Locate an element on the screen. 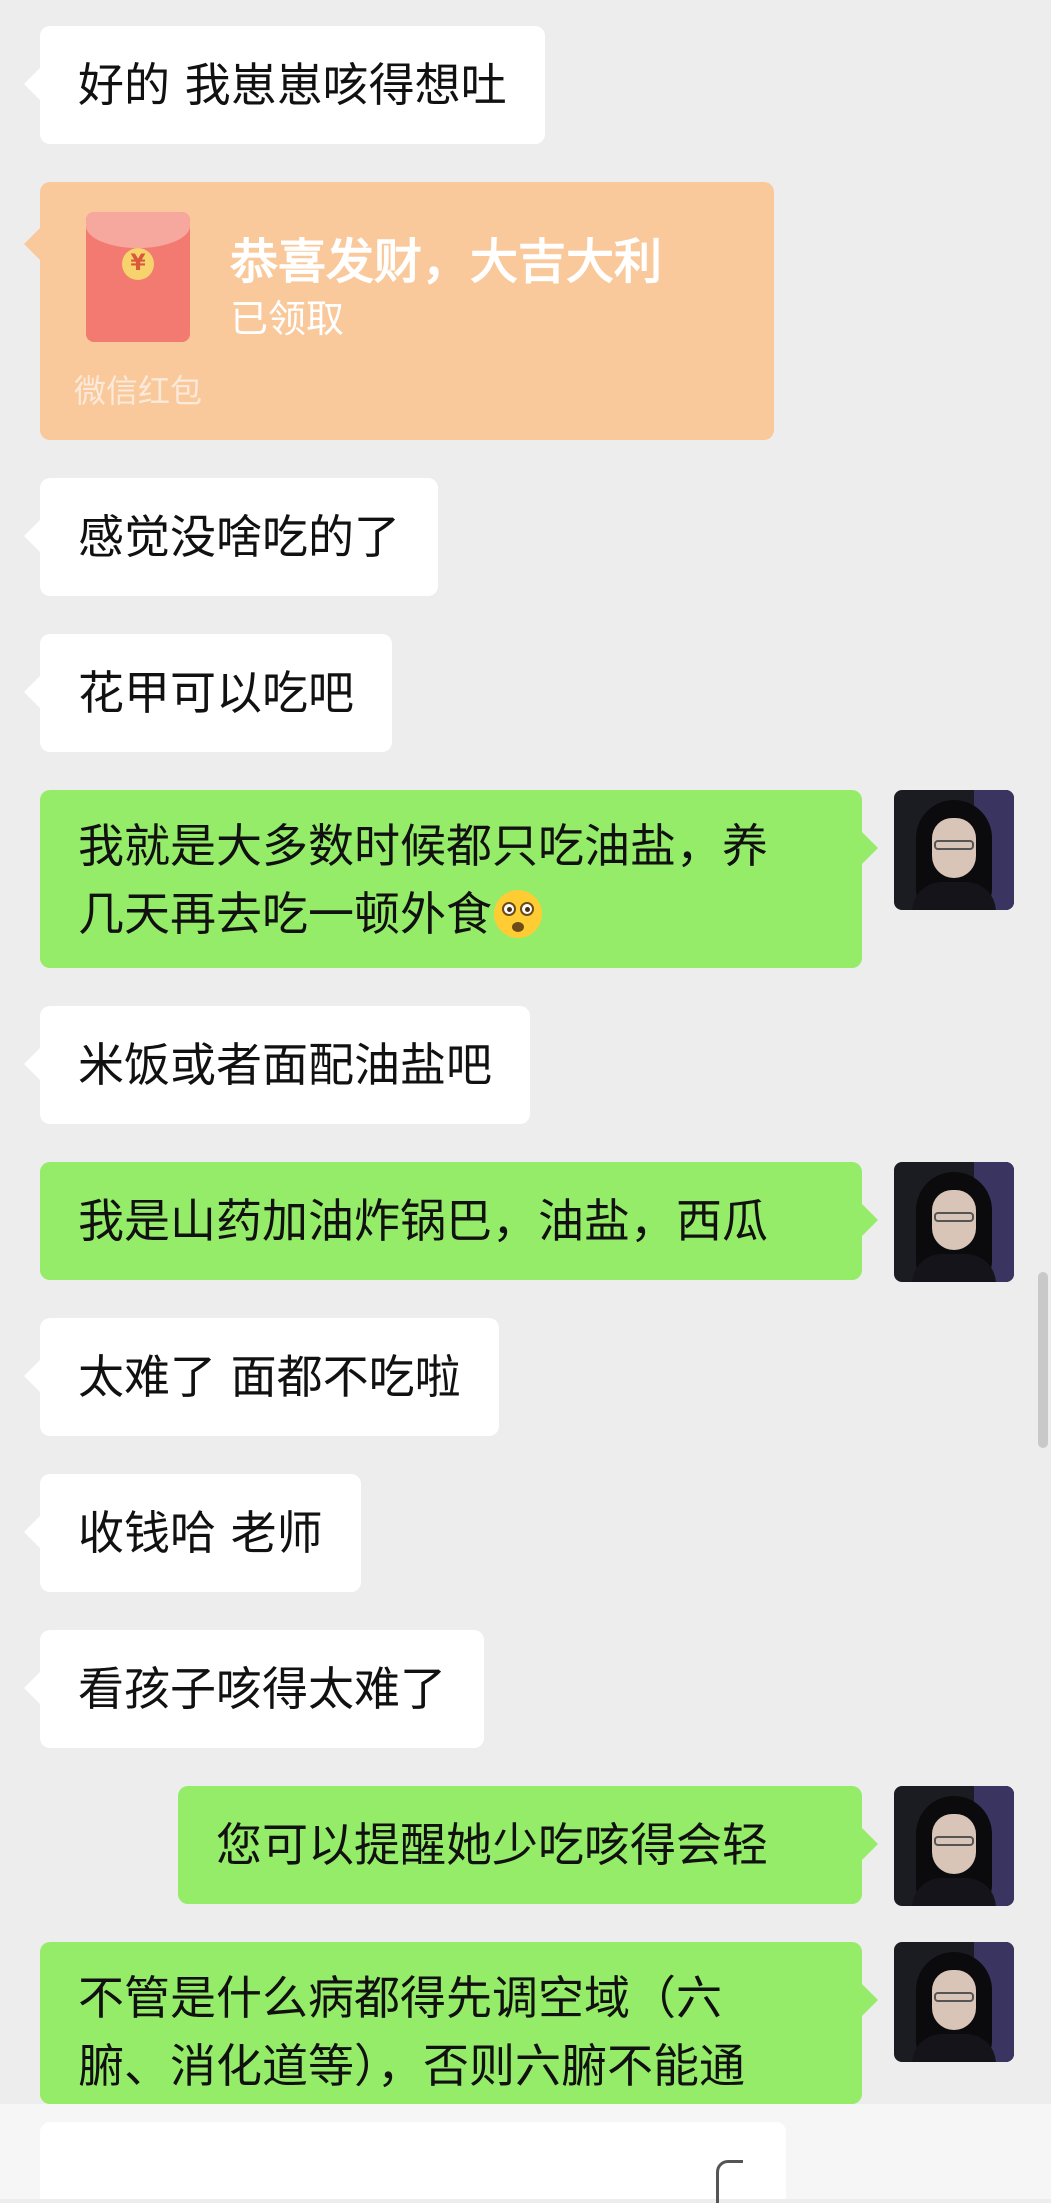 The height and width of the screenshot is (2203, 1051). incoming-message-bubble: 米饭或者面配油盐吧 is located at coordinates (277, 1065).